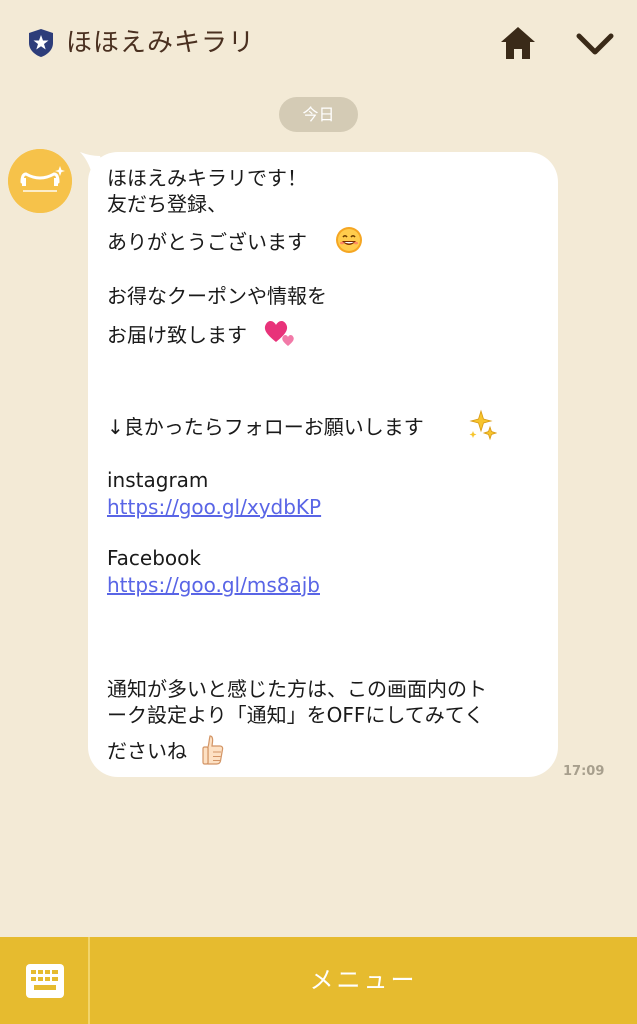 The width and height of the screenshot is (637, 1024). Describe the element at coordinates (177, 335) in the screenshot. I see `message-line: お届け致します` at that location.